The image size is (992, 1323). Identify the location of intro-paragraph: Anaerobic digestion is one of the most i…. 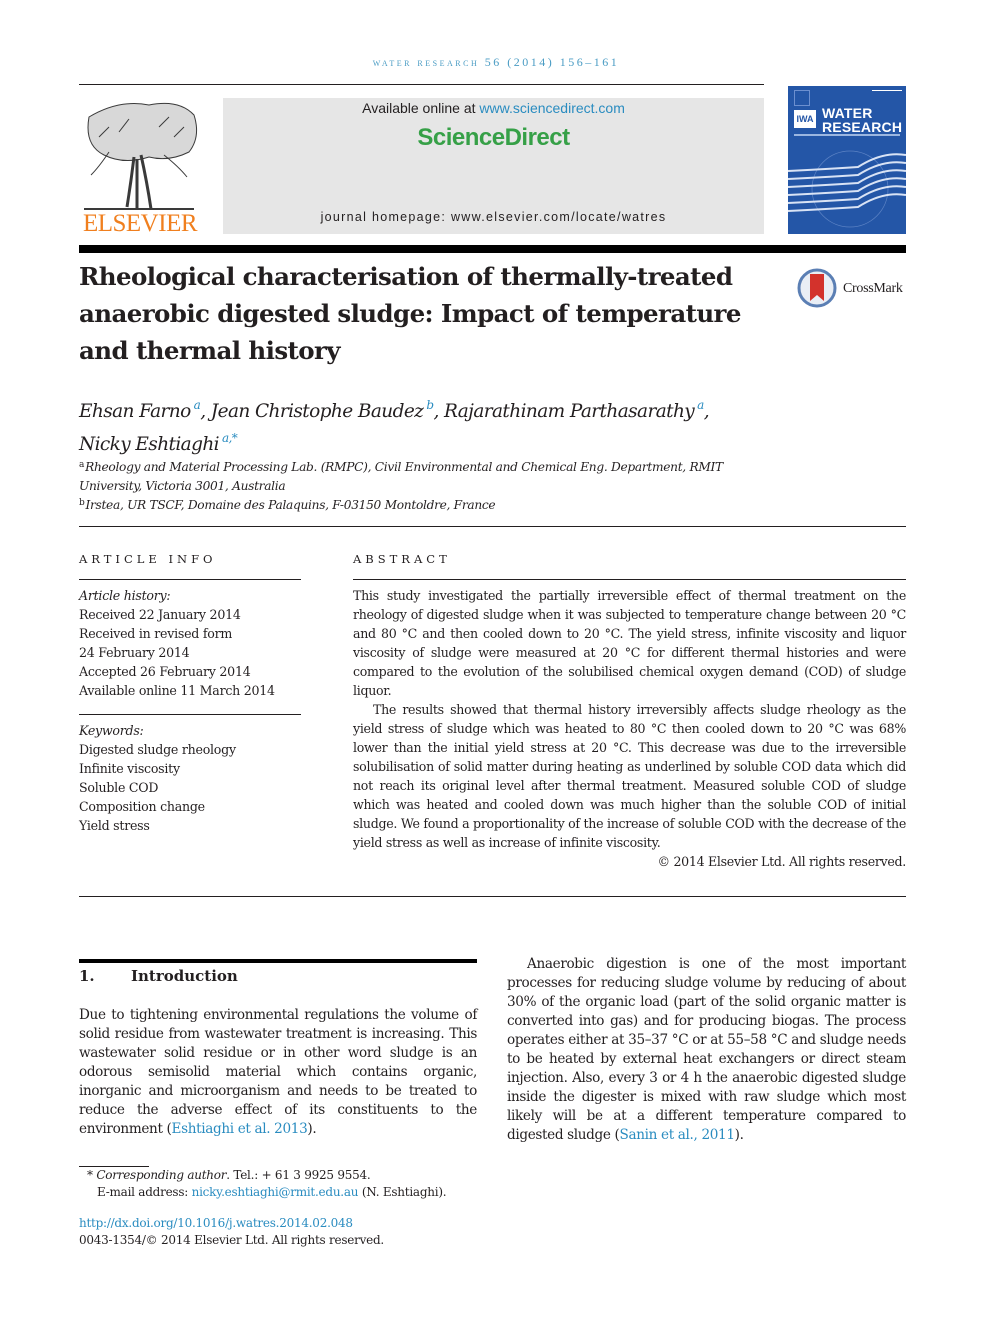
(706, 1050).